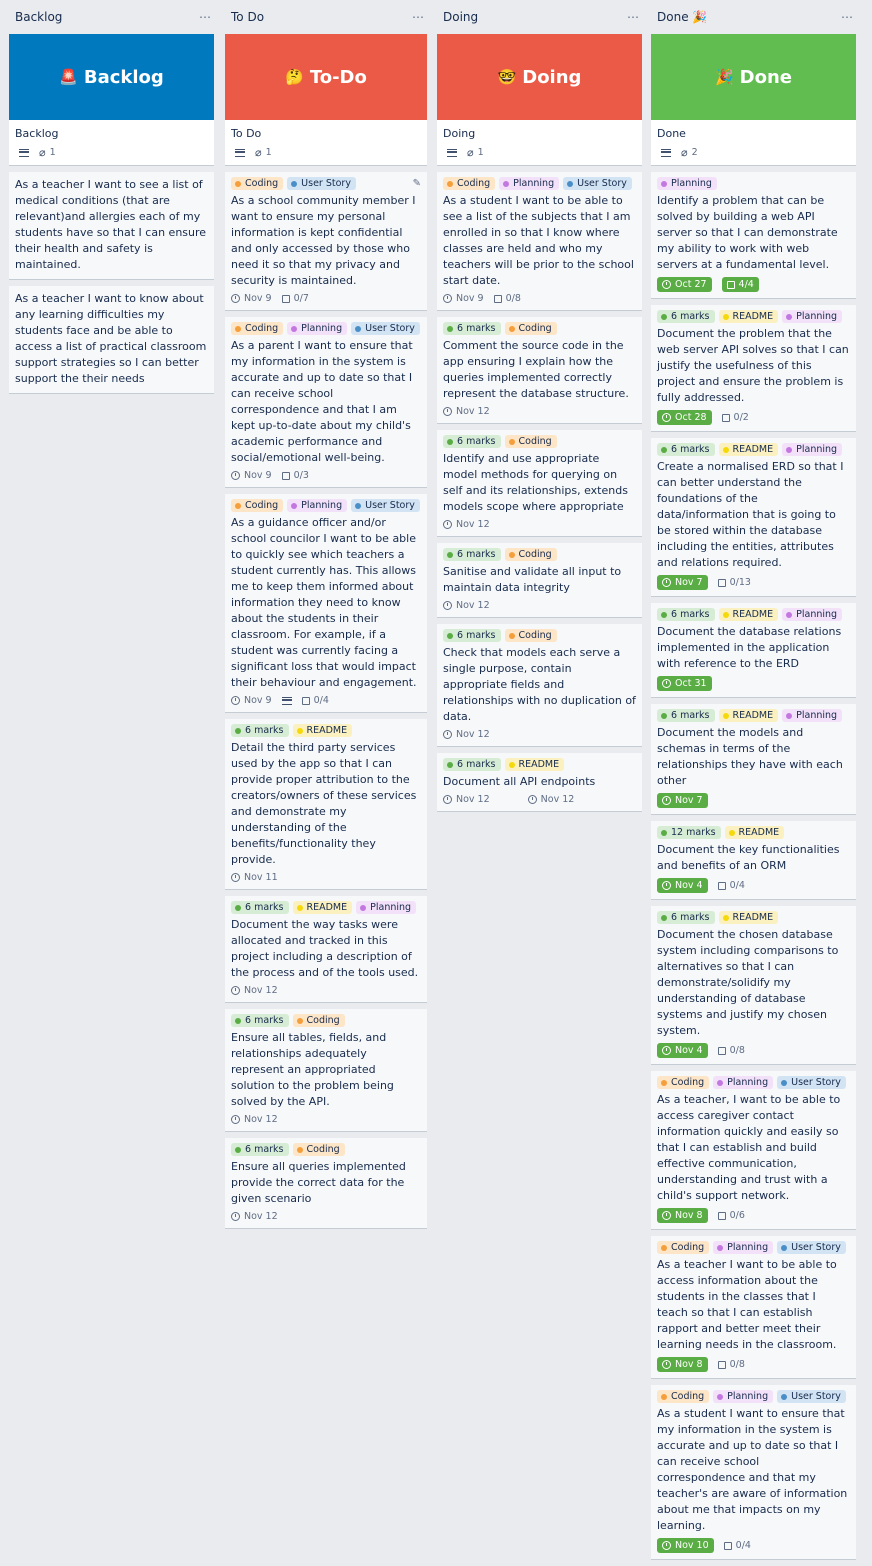 This screenshot has height=1566, width=872. I want to click on due-date-badge: Nov 10, so click(685, 1545).